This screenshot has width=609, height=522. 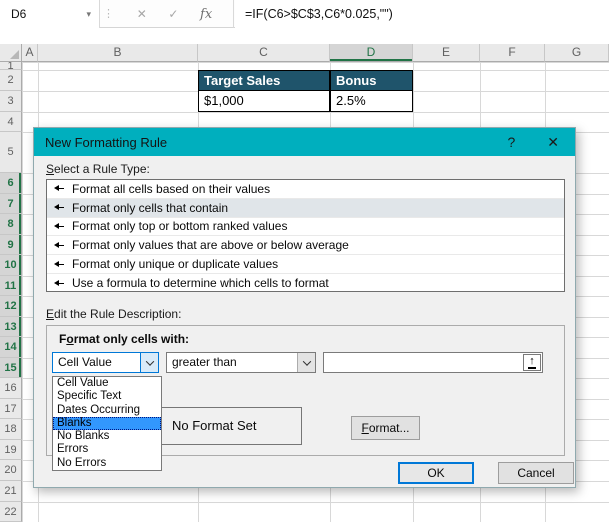 What do you see at coordinates (11, 511) in the screenshot?
I see `row-header-22: 22` at bounding box center [11, 511].